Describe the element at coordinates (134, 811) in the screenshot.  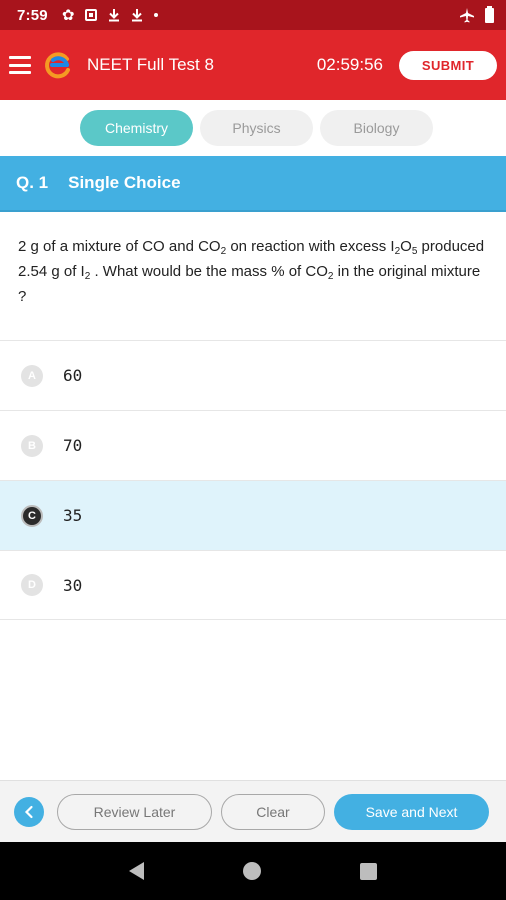
I see `review-later-button: Review Later` at that location.